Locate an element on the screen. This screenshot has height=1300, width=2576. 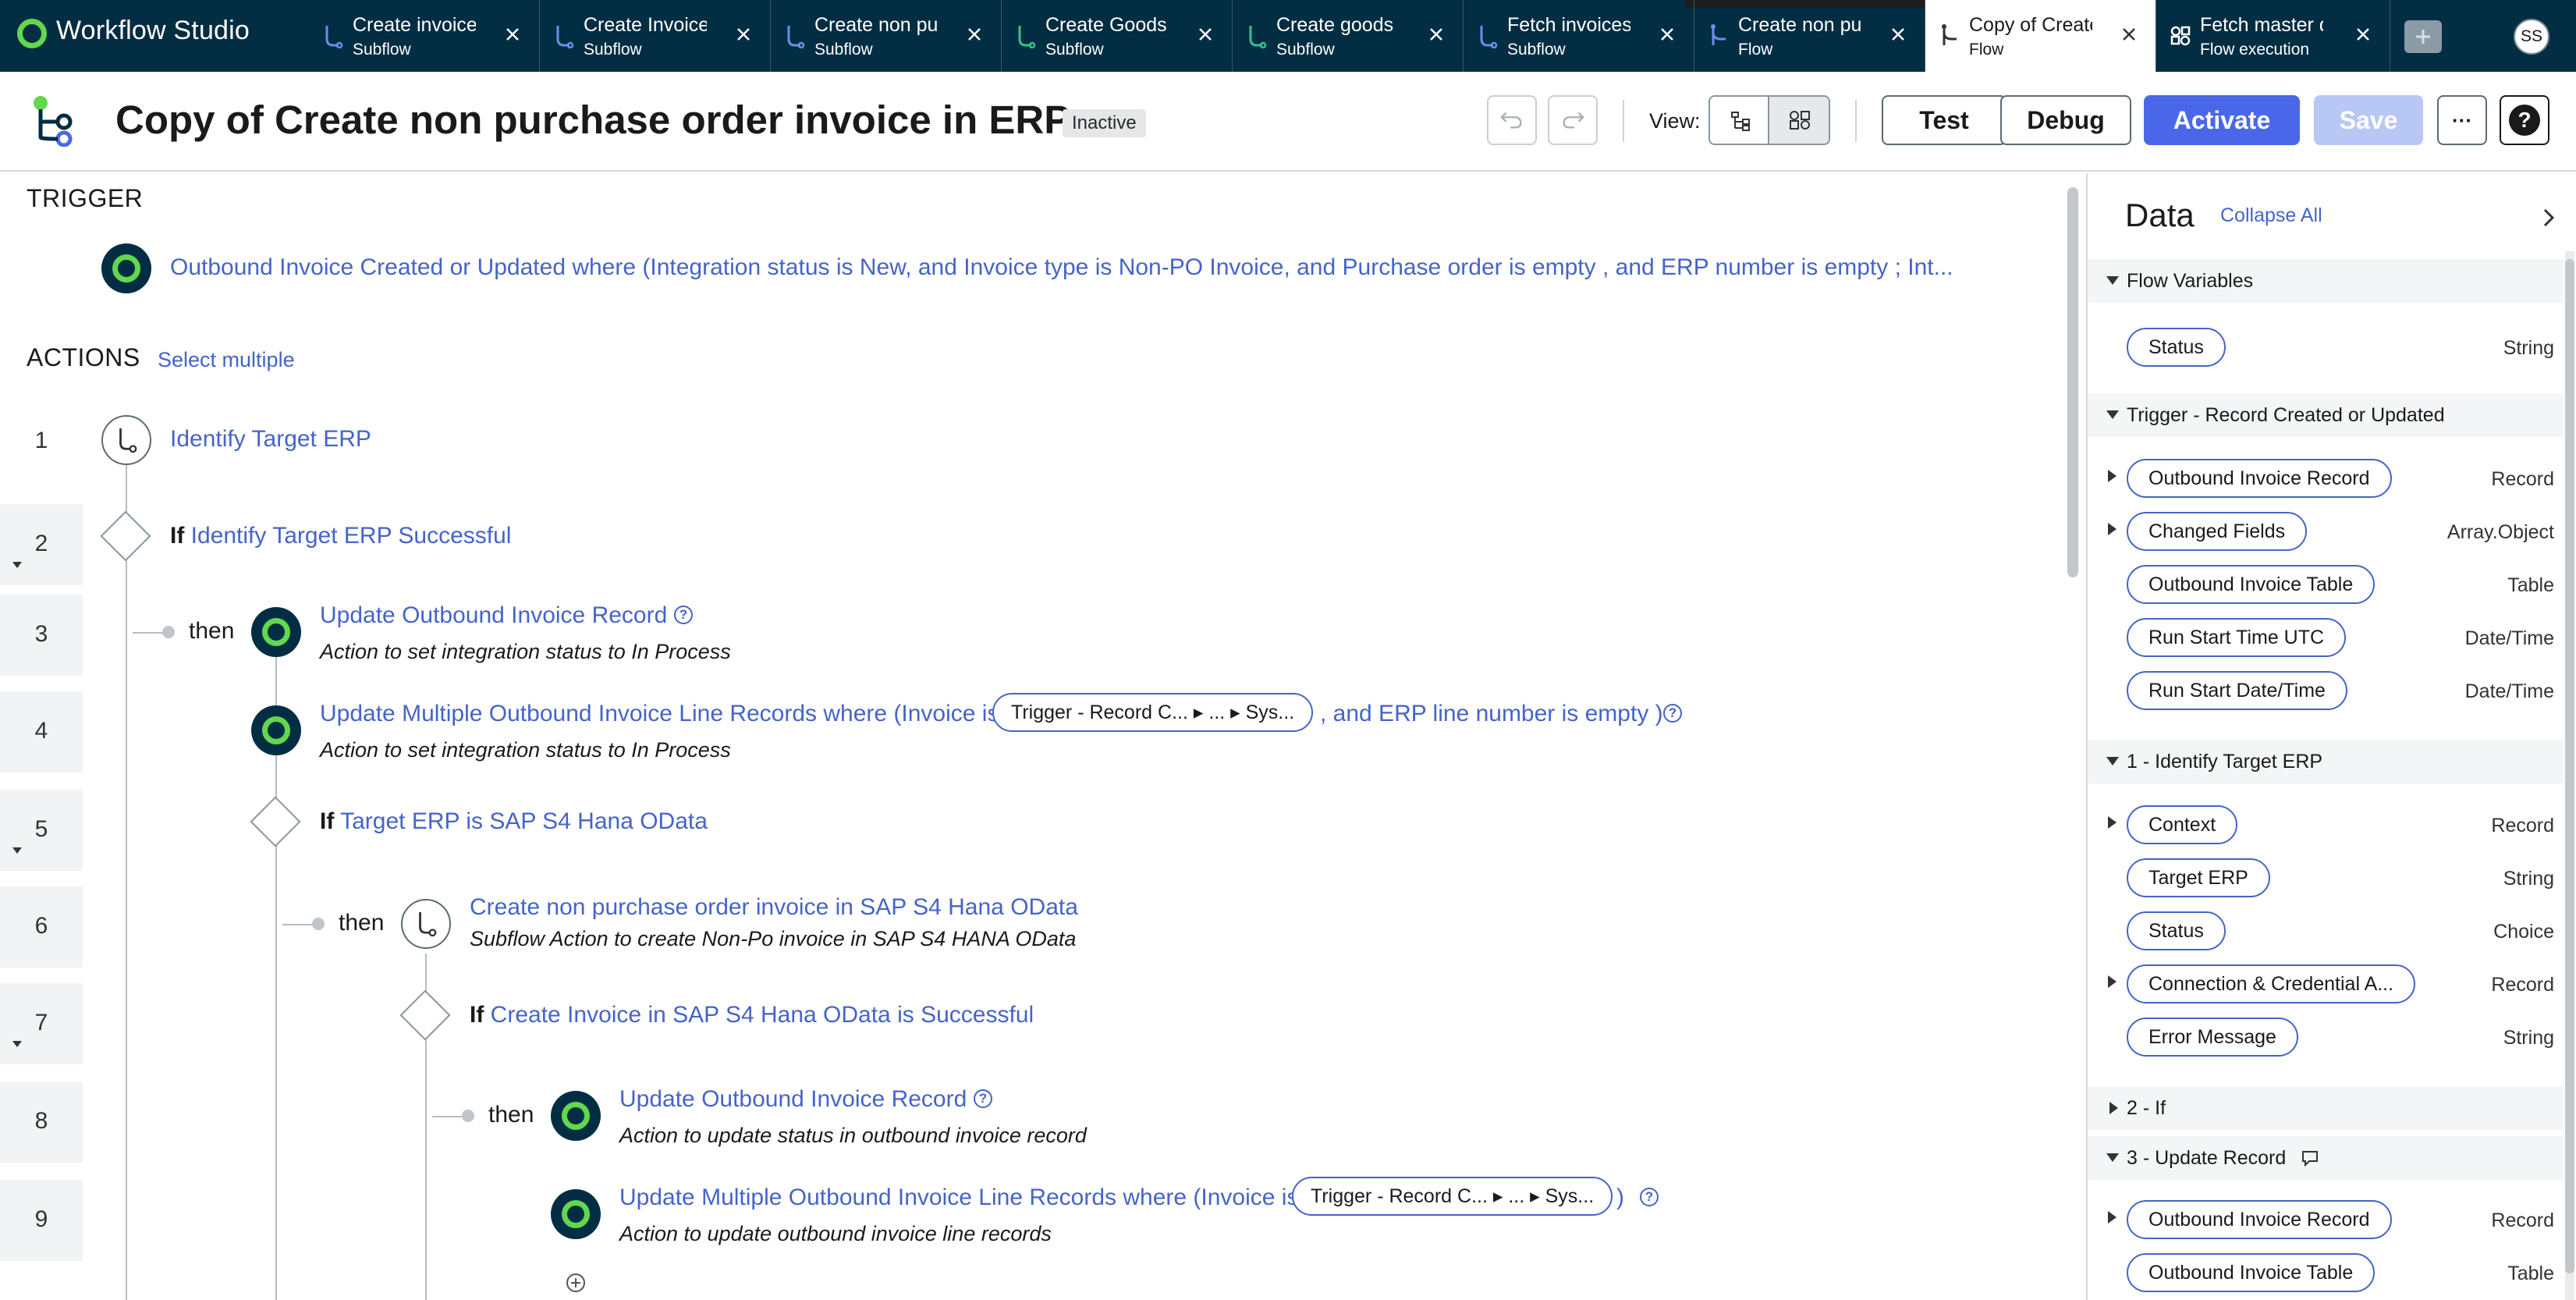
view-toggle is located at coordinates (1769, 120).